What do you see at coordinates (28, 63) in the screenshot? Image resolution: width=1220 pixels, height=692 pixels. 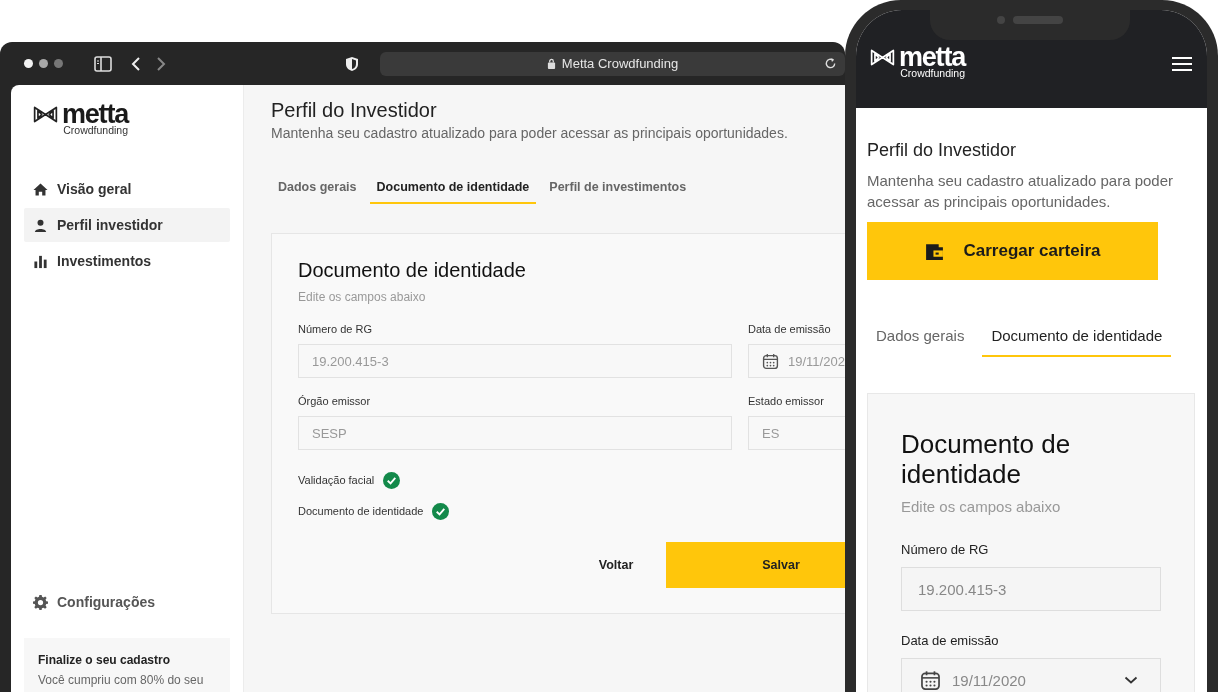 I see `window-close-dot` at bounding box center [28, 63].